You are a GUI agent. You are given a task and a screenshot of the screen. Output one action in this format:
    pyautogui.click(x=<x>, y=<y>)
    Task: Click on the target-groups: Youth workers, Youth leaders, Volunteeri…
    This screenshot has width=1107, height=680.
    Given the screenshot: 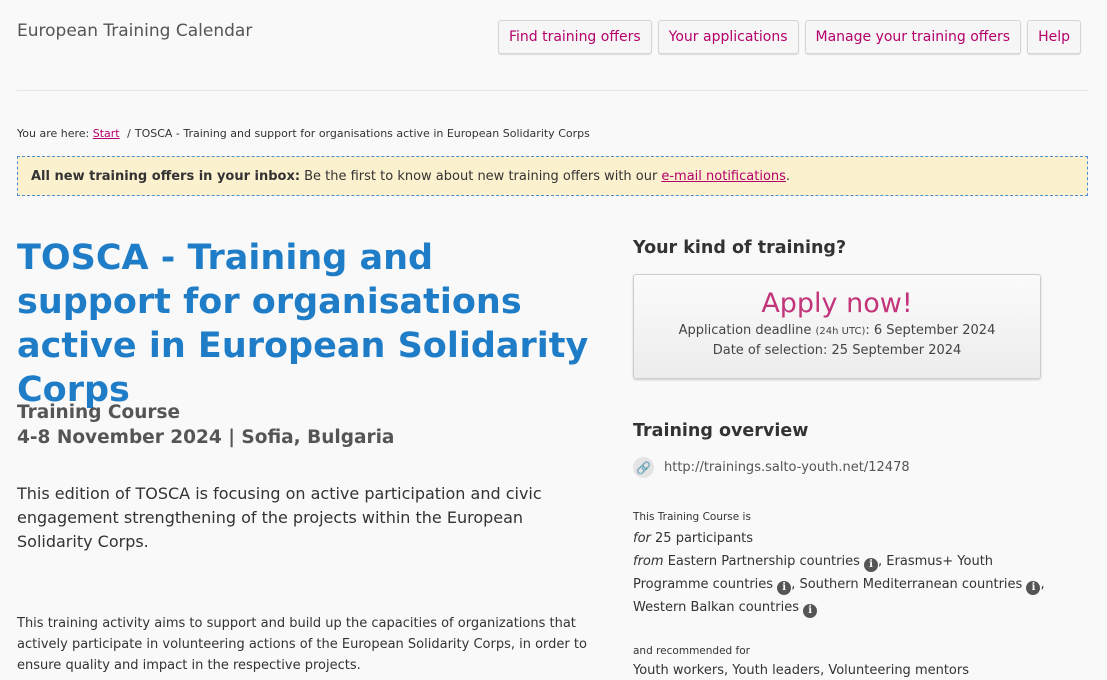 What is the action you would take?
    pyautogui.click(x=801, y=670)
    